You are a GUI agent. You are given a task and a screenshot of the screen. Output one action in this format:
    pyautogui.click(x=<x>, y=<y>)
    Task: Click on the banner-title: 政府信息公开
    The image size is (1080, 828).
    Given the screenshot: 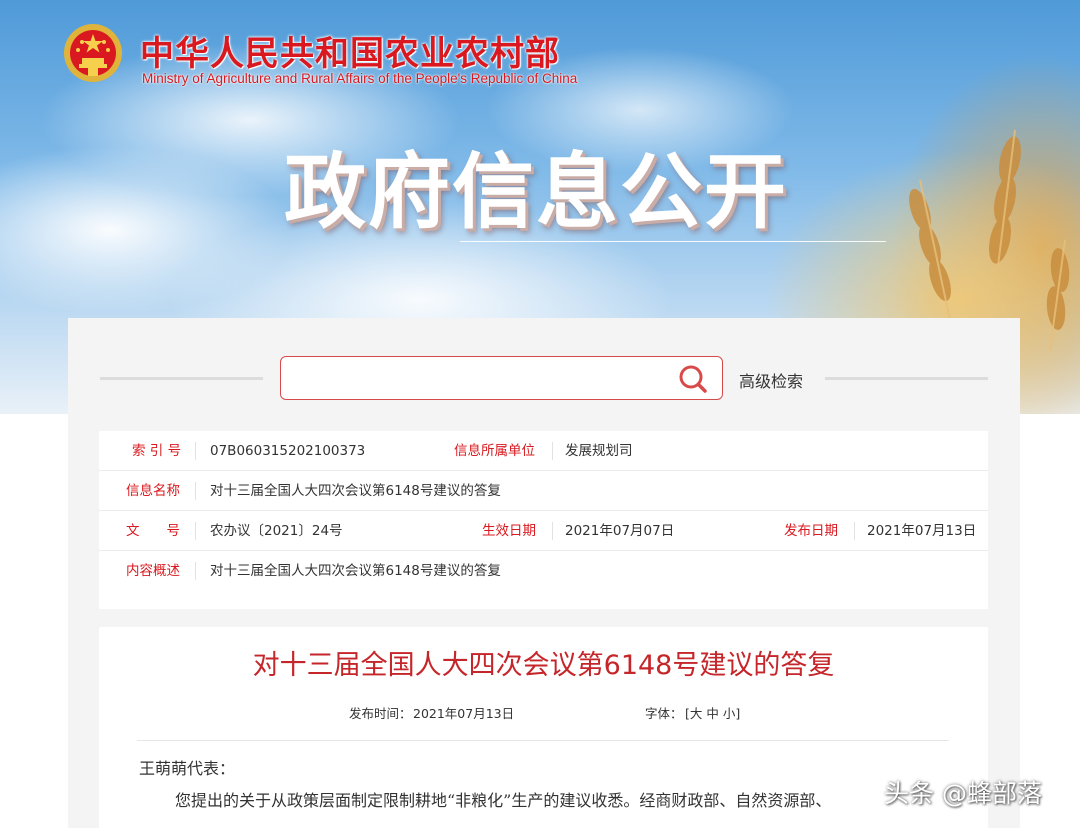 What is the action you would take?
    pyautogui.click(x=536, y=192)
    